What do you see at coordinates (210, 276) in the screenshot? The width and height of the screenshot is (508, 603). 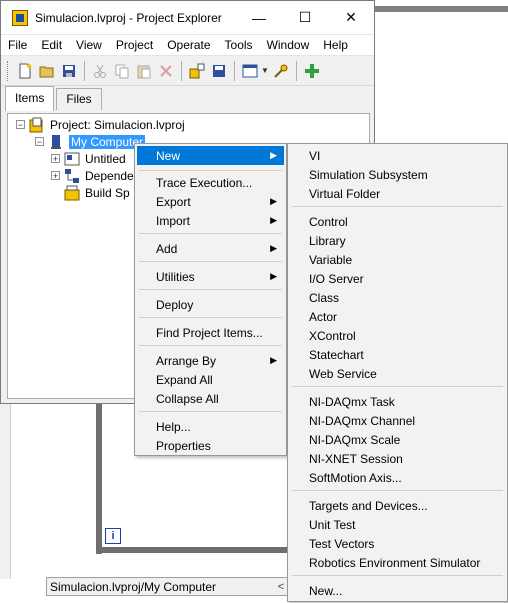 I see `menu-item-utilities: Utilities ▶` at bounding box center [210, 276].